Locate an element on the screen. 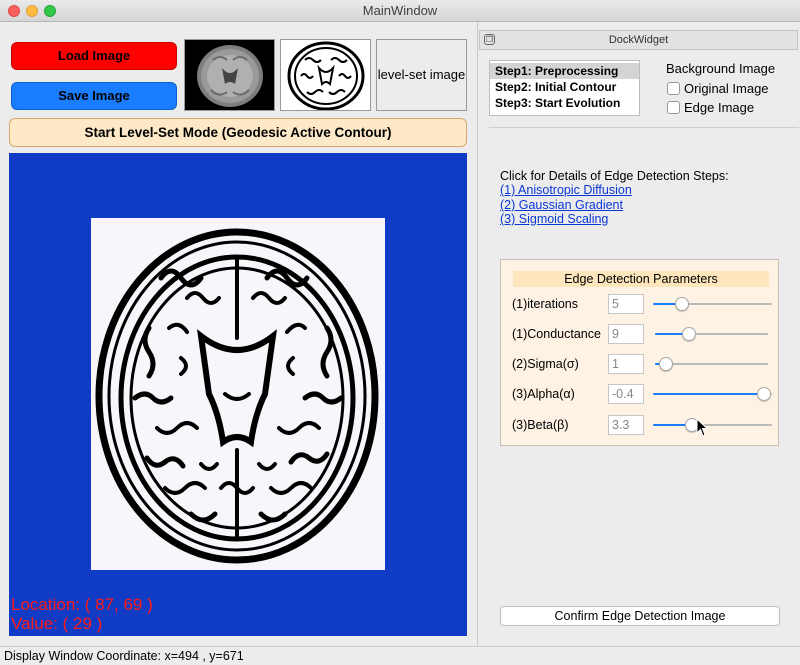 This screenshot has height=665, width=800. alpha-slider is located at coordinates (712, 394).